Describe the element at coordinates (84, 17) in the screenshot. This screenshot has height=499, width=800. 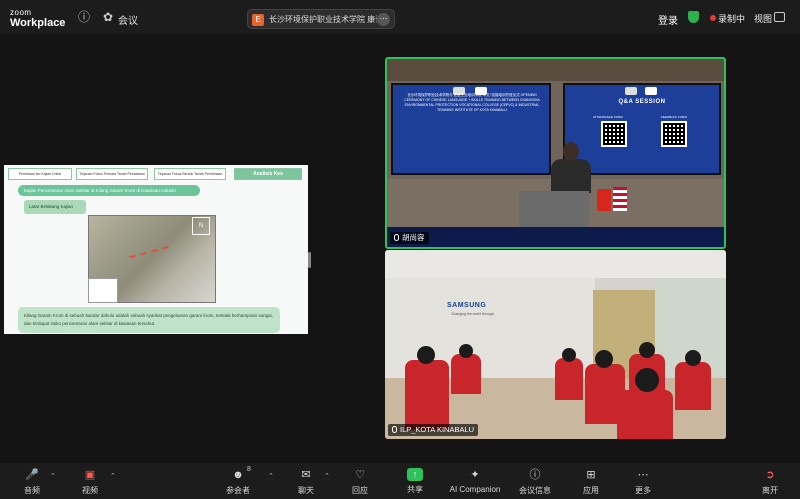
I see `shield-info-icon: ⓘ` at that location.